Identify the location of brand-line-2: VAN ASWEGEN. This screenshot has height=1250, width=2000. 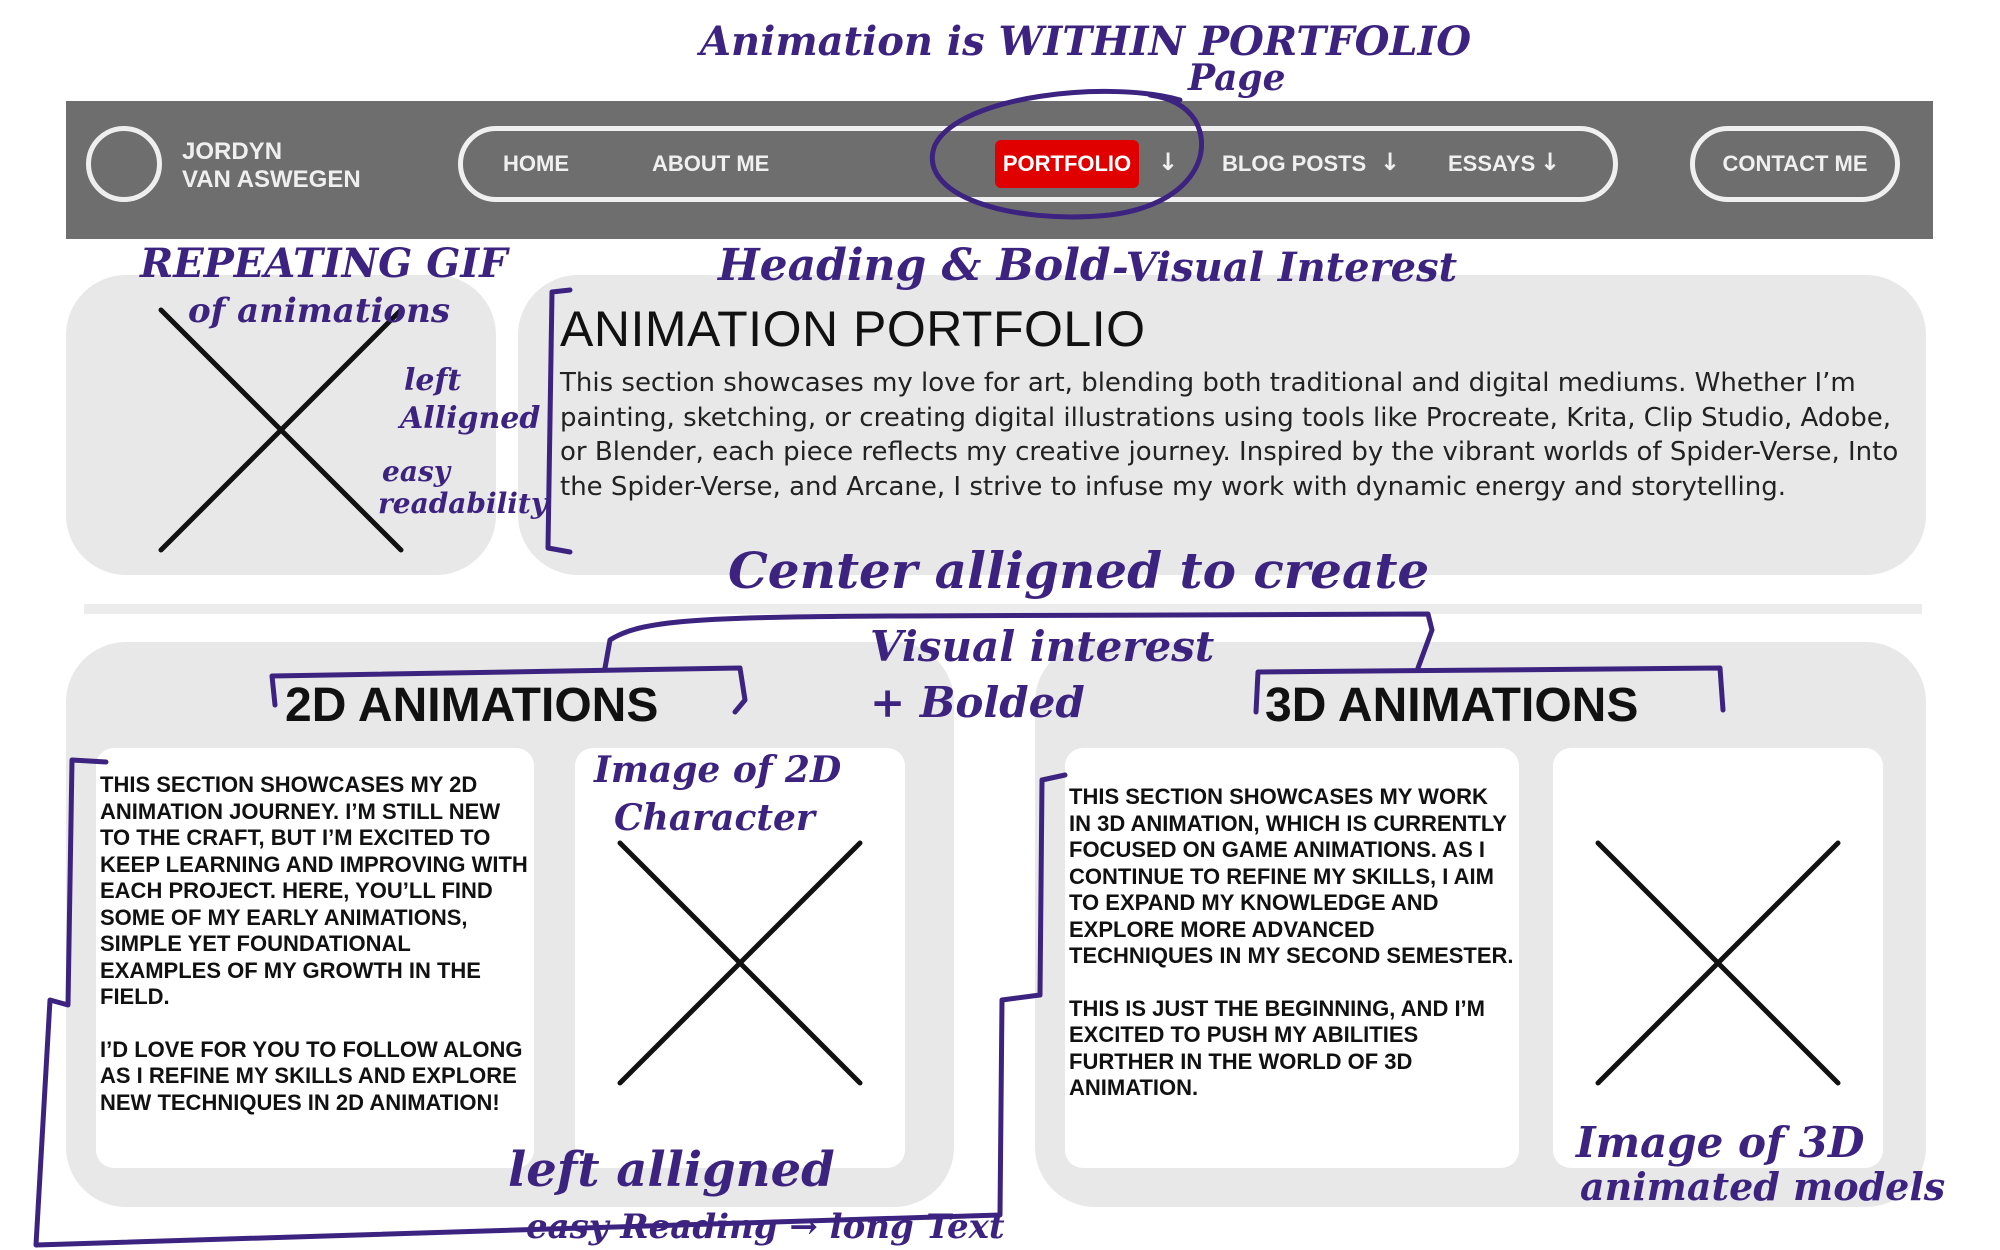
(271, 179).